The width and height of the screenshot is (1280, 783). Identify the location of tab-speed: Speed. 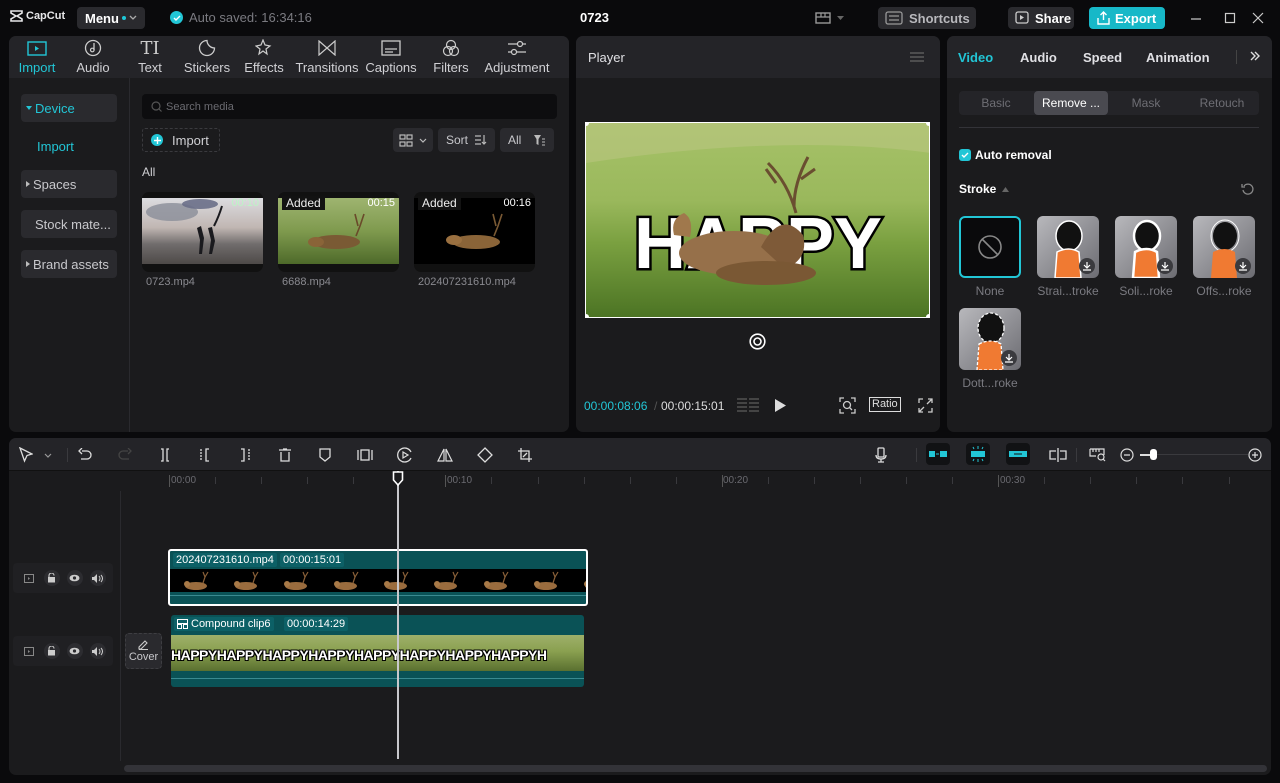
(1102, 57).